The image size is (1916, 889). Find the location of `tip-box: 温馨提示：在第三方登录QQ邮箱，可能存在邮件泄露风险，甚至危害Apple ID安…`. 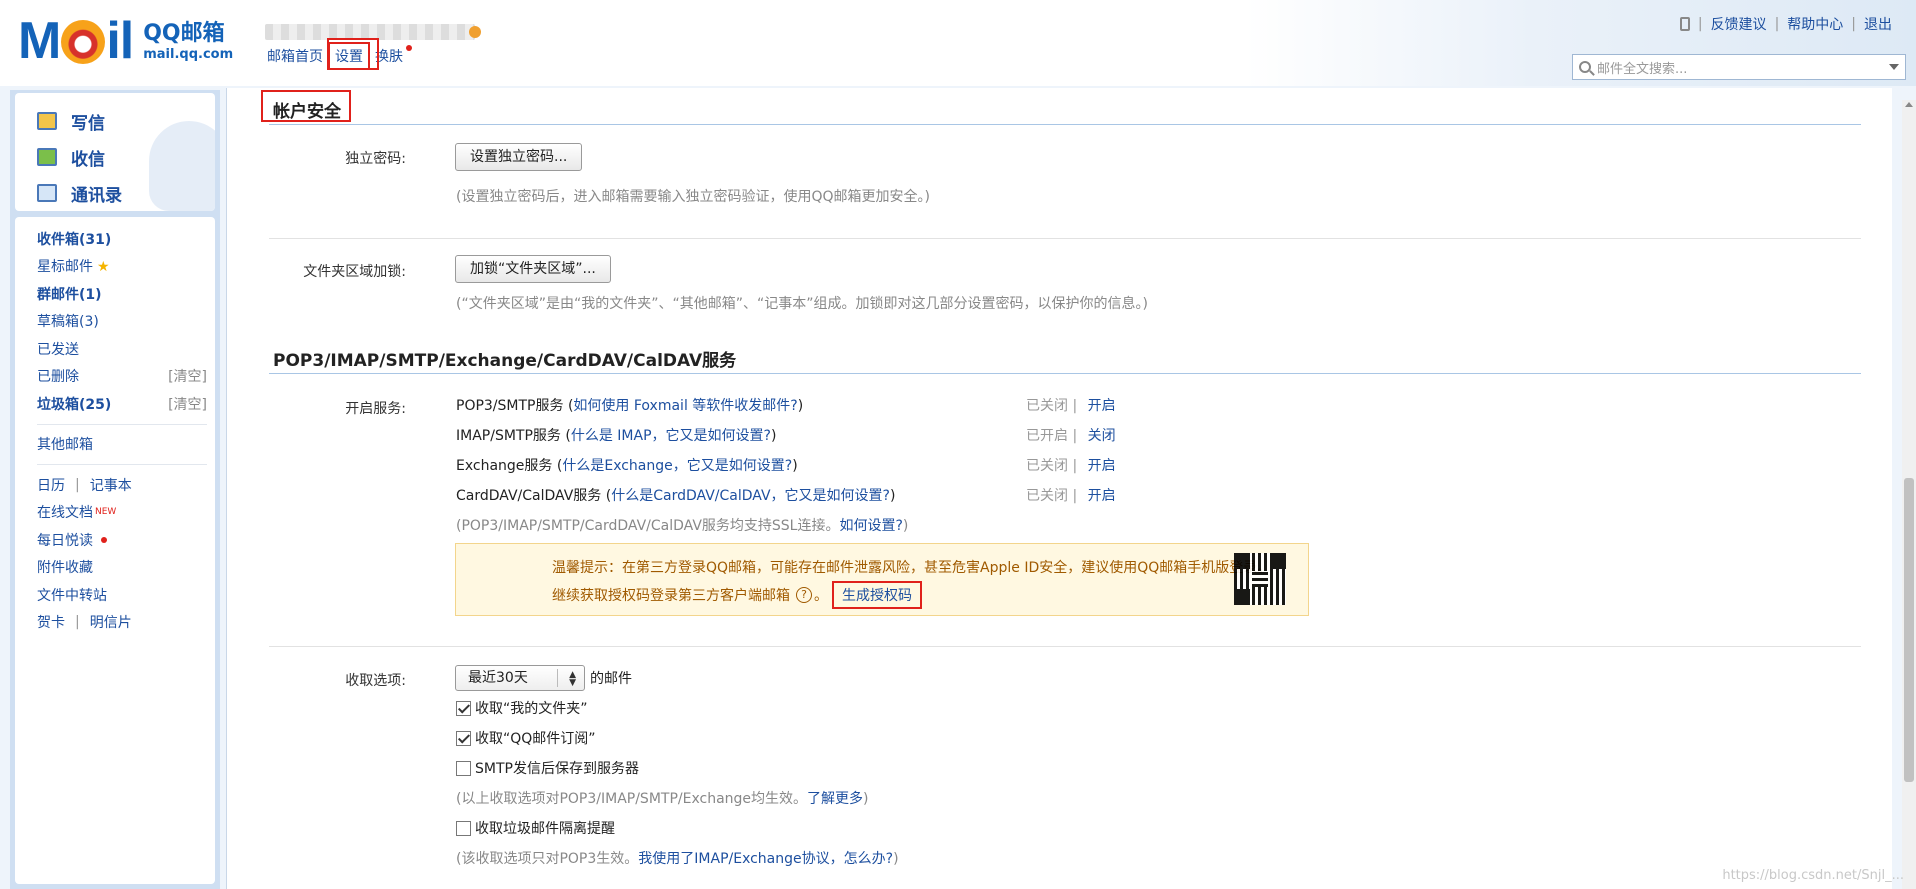

tip-box: 温馨提示：在第三方登录QQ邮箱，可能存在邮件泄露风险，甚至危害Apple ID安… is located at coordinates (882, 579).